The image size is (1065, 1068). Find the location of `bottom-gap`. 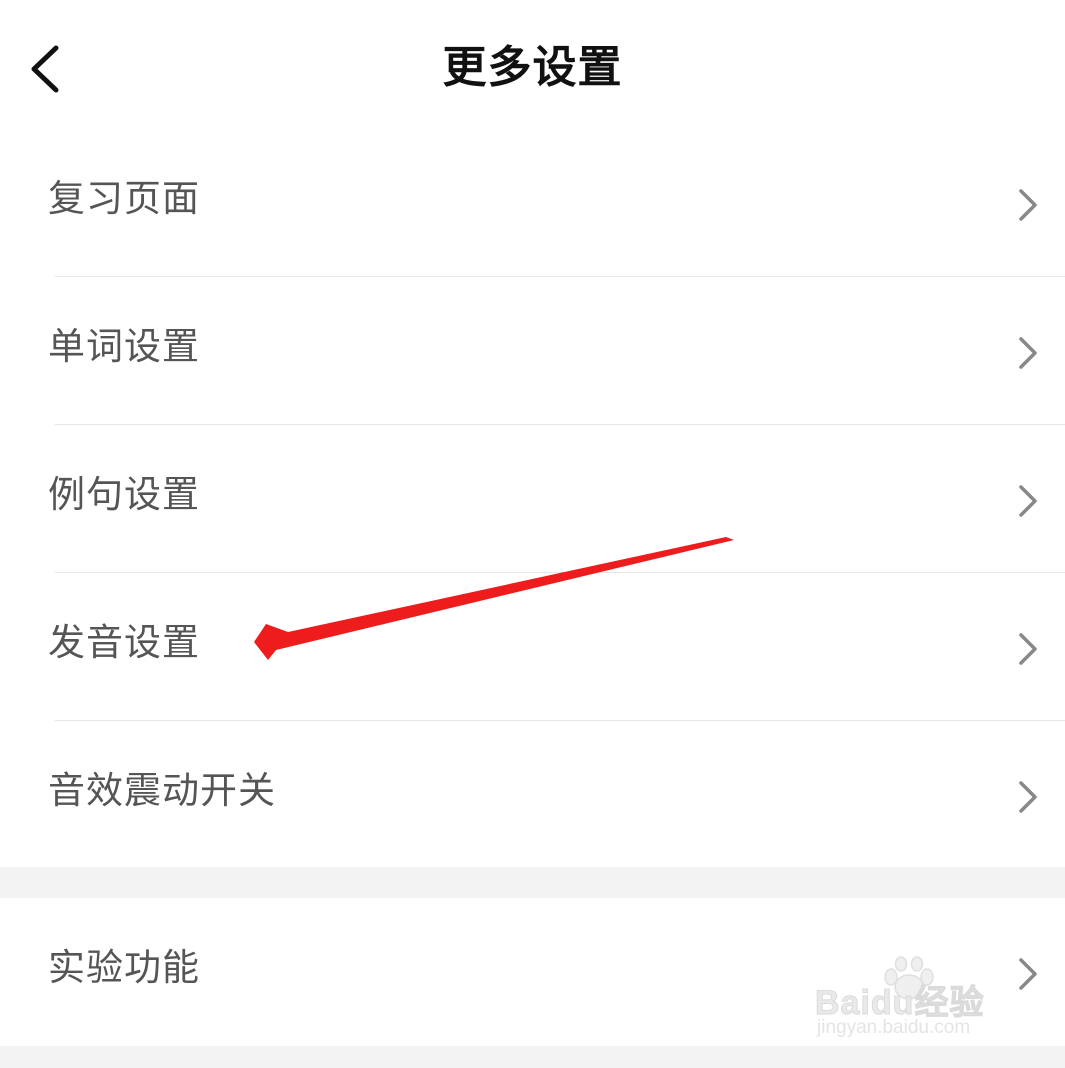

bottom-gap is located at coordinates (532, 1057).